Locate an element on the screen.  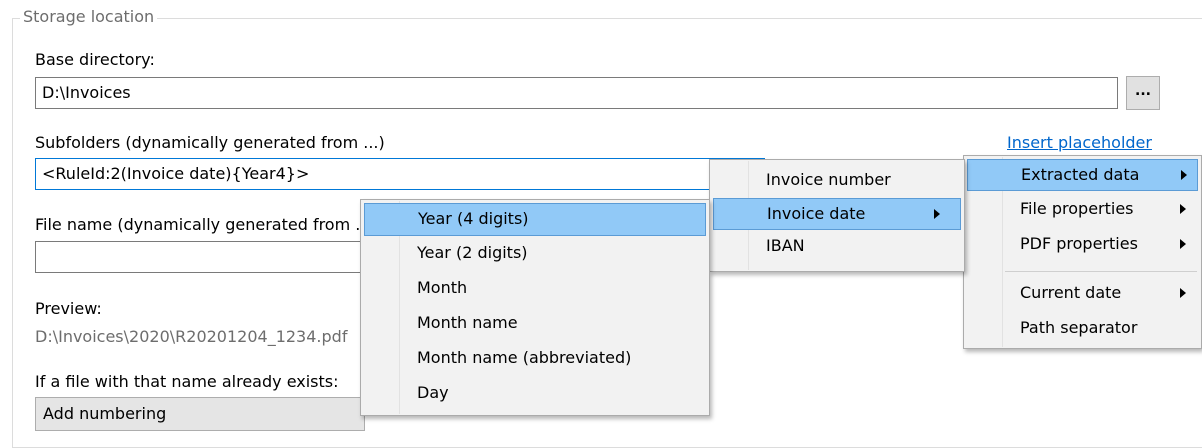
menu-item-label: Extracted data is located at coordinates (1080, 174).